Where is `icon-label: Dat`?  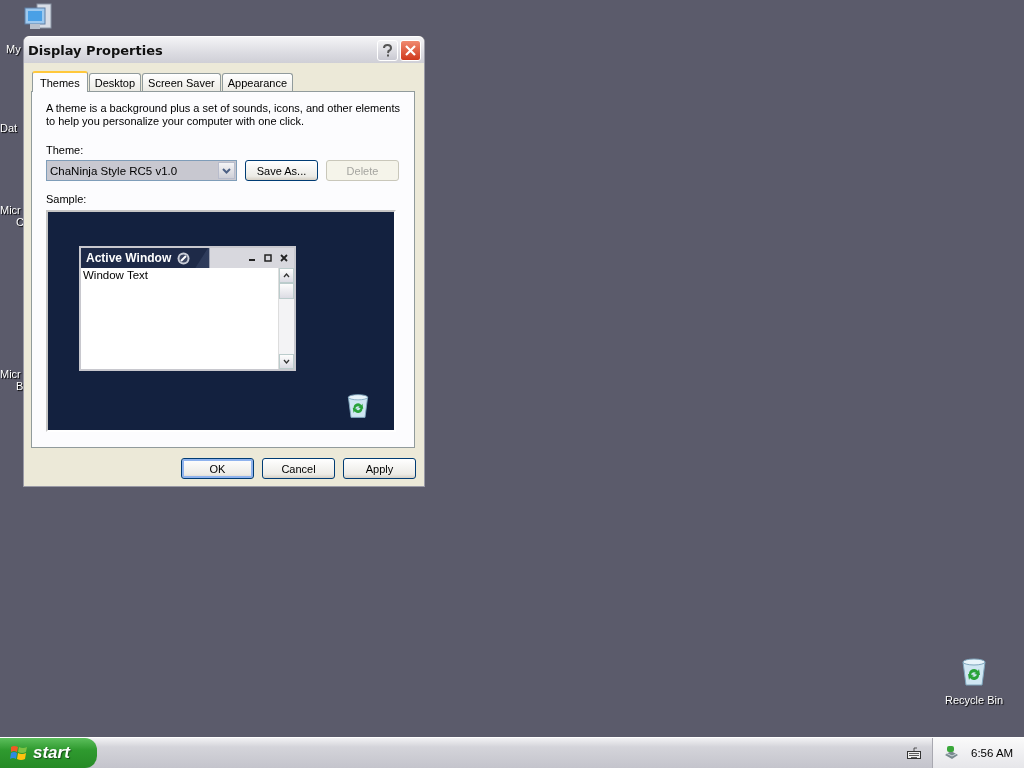 icon-label: Dat is located at coordinates (9, 128).